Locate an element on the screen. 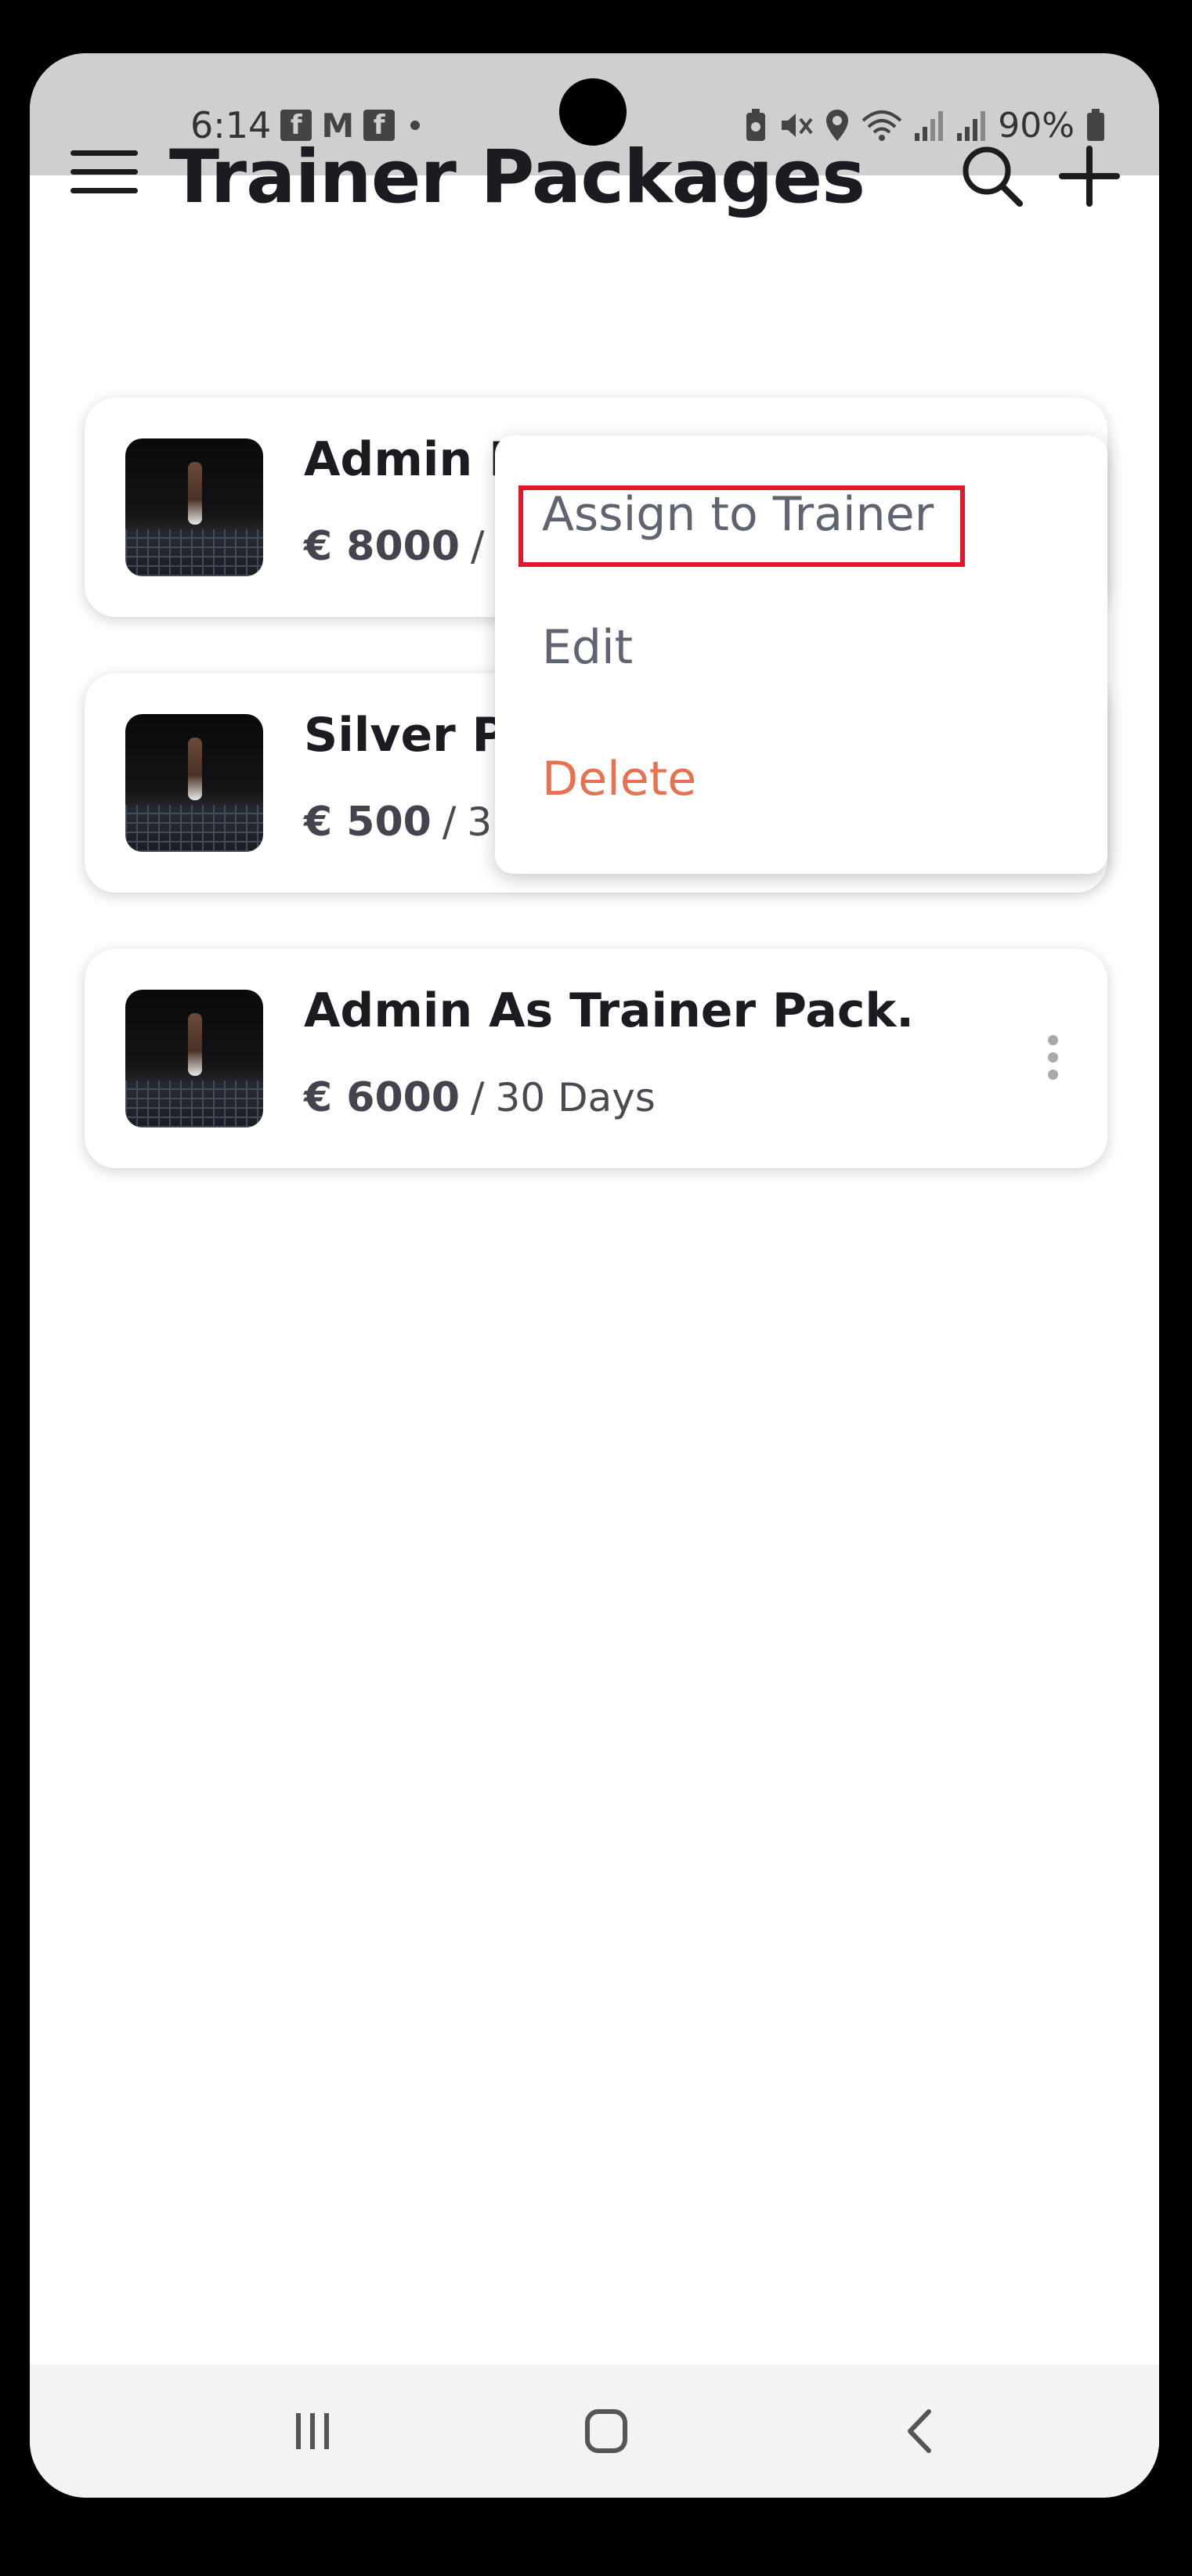  recent-apps-icon is located at coordinates (312, 2431).